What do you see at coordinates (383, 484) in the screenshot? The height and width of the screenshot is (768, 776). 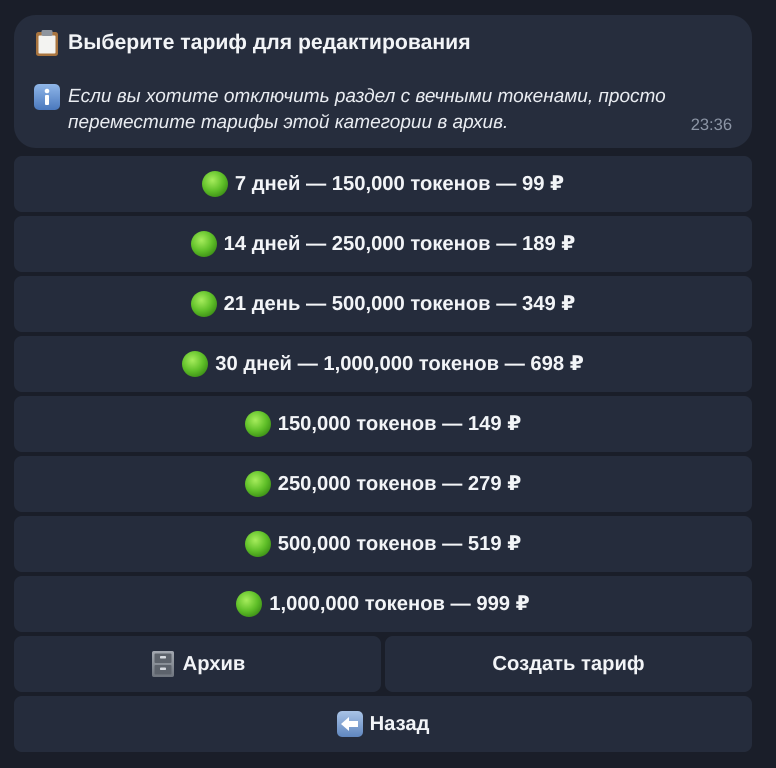 I see `tariff-button: 250,000 токенов — 279 ₽` at bounding box center [383, 484].